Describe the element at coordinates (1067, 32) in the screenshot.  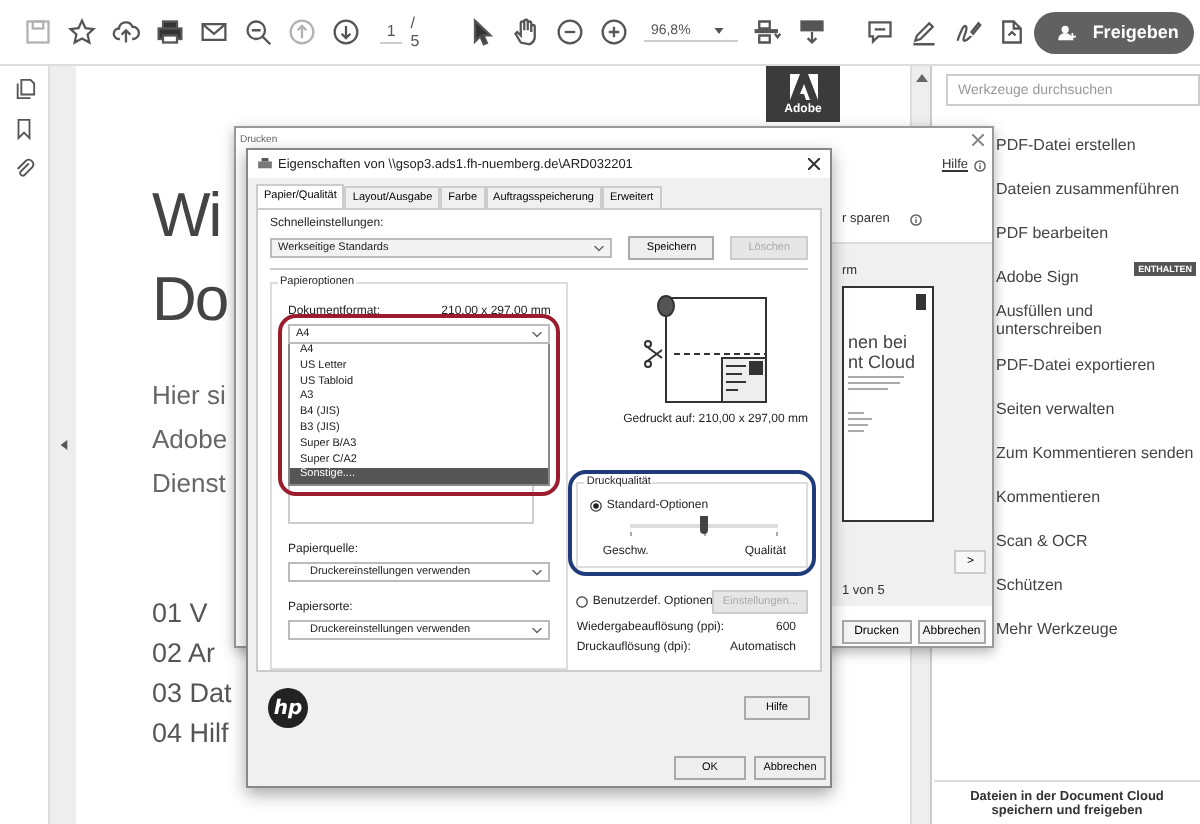
I see `person-plus-icon` at that location.